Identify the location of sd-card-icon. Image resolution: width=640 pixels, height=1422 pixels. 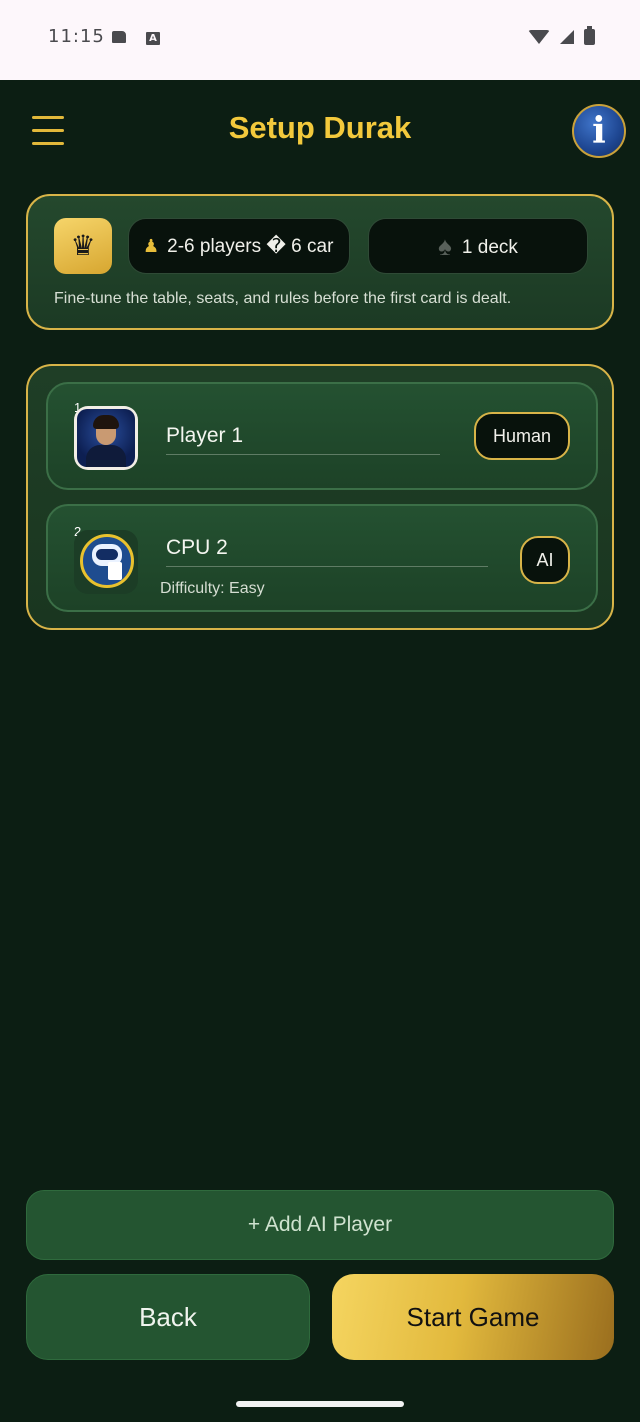
(119, 37).